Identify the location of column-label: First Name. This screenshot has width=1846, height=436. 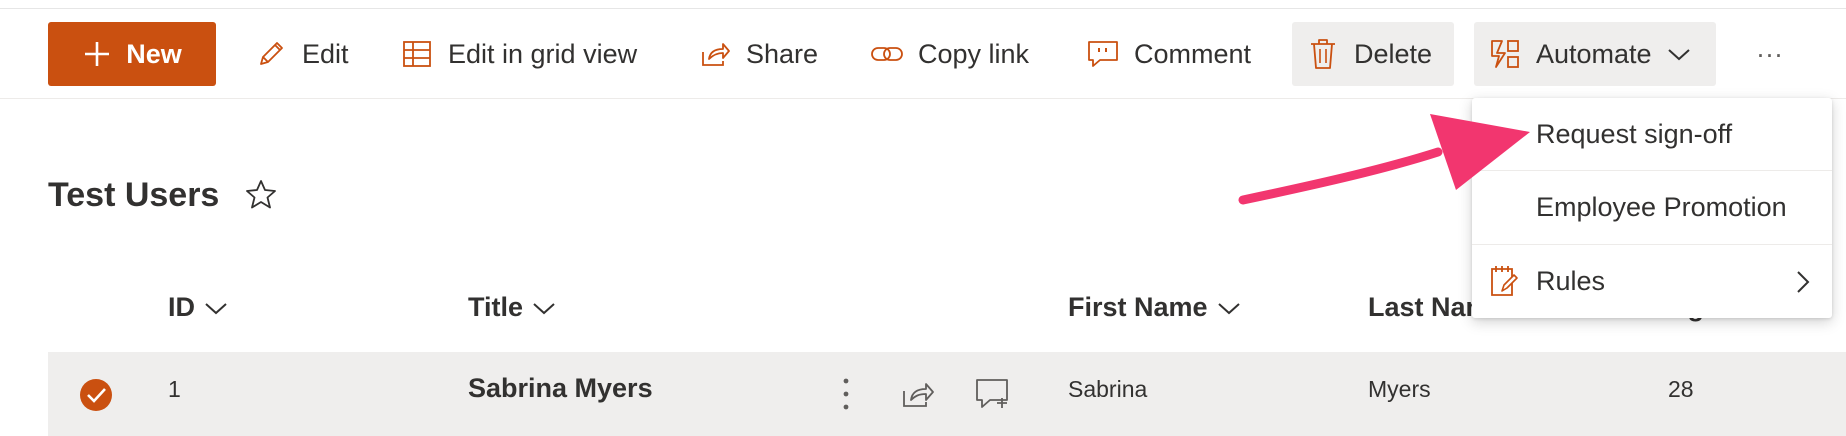
(1138, 307).